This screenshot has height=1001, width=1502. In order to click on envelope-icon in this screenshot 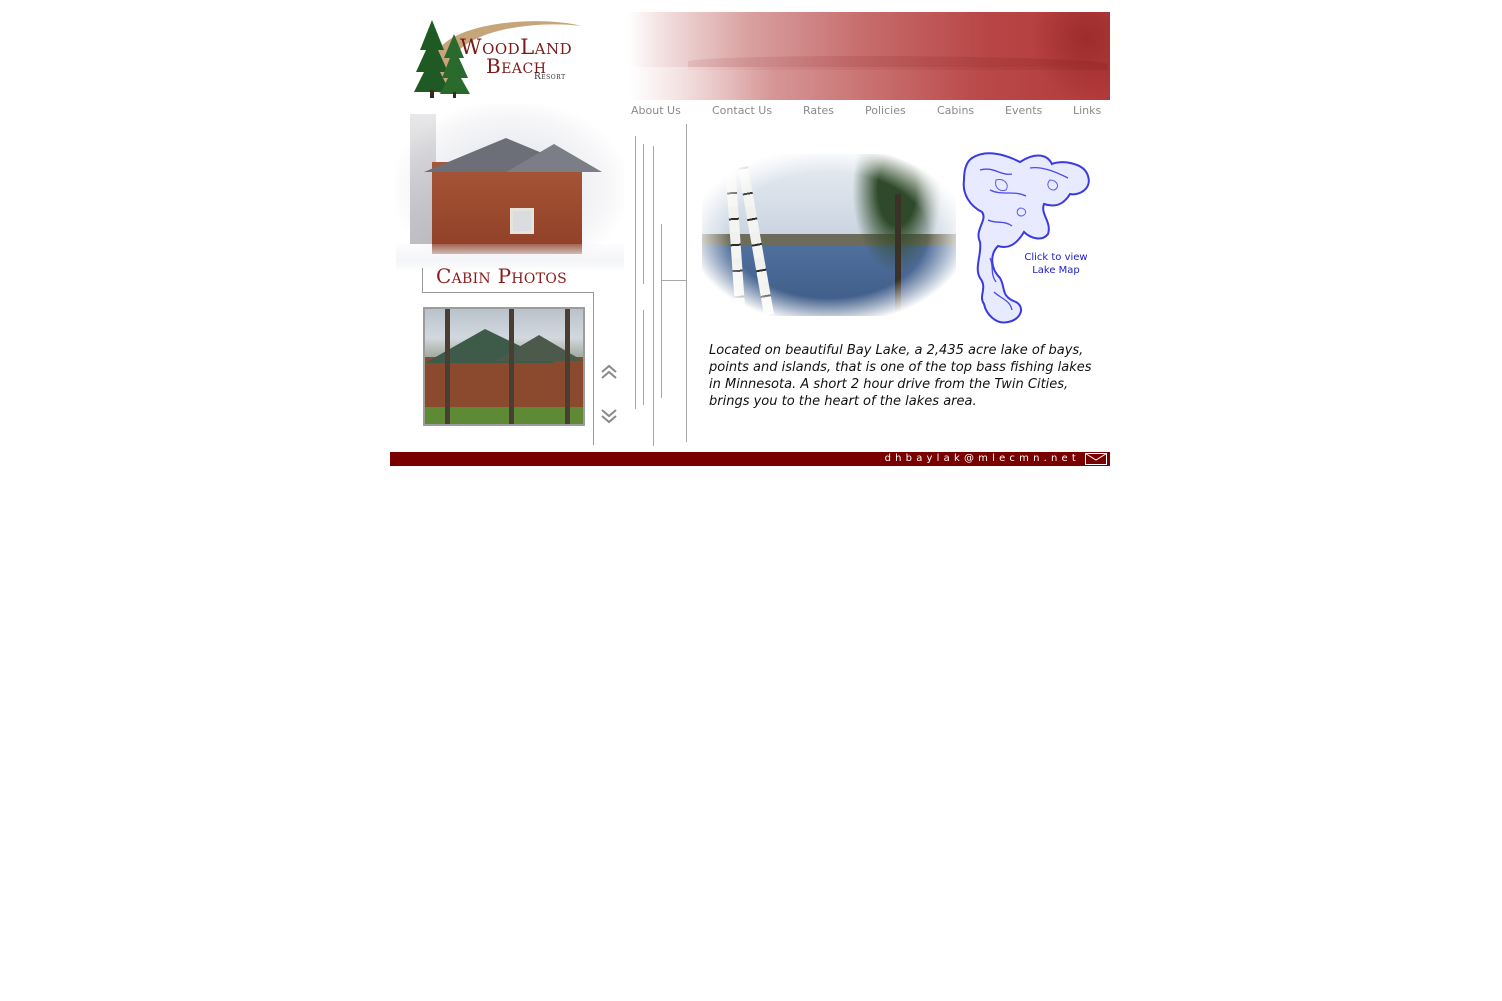, I will do `click(1096, 459)`.